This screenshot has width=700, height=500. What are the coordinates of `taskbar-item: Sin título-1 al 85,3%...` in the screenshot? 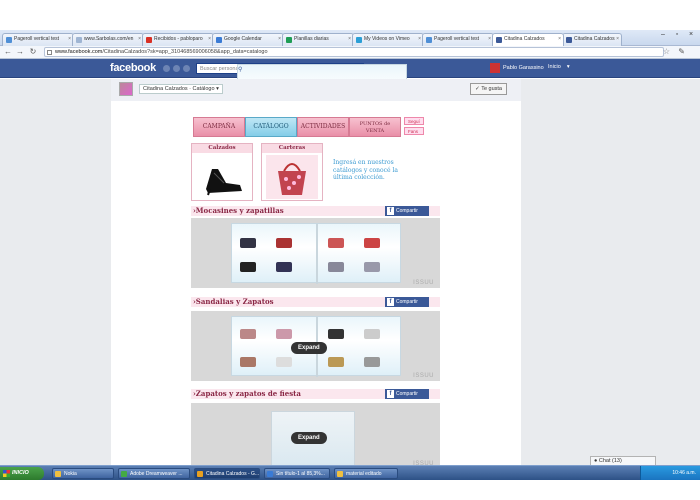 It's located at (297, 473).